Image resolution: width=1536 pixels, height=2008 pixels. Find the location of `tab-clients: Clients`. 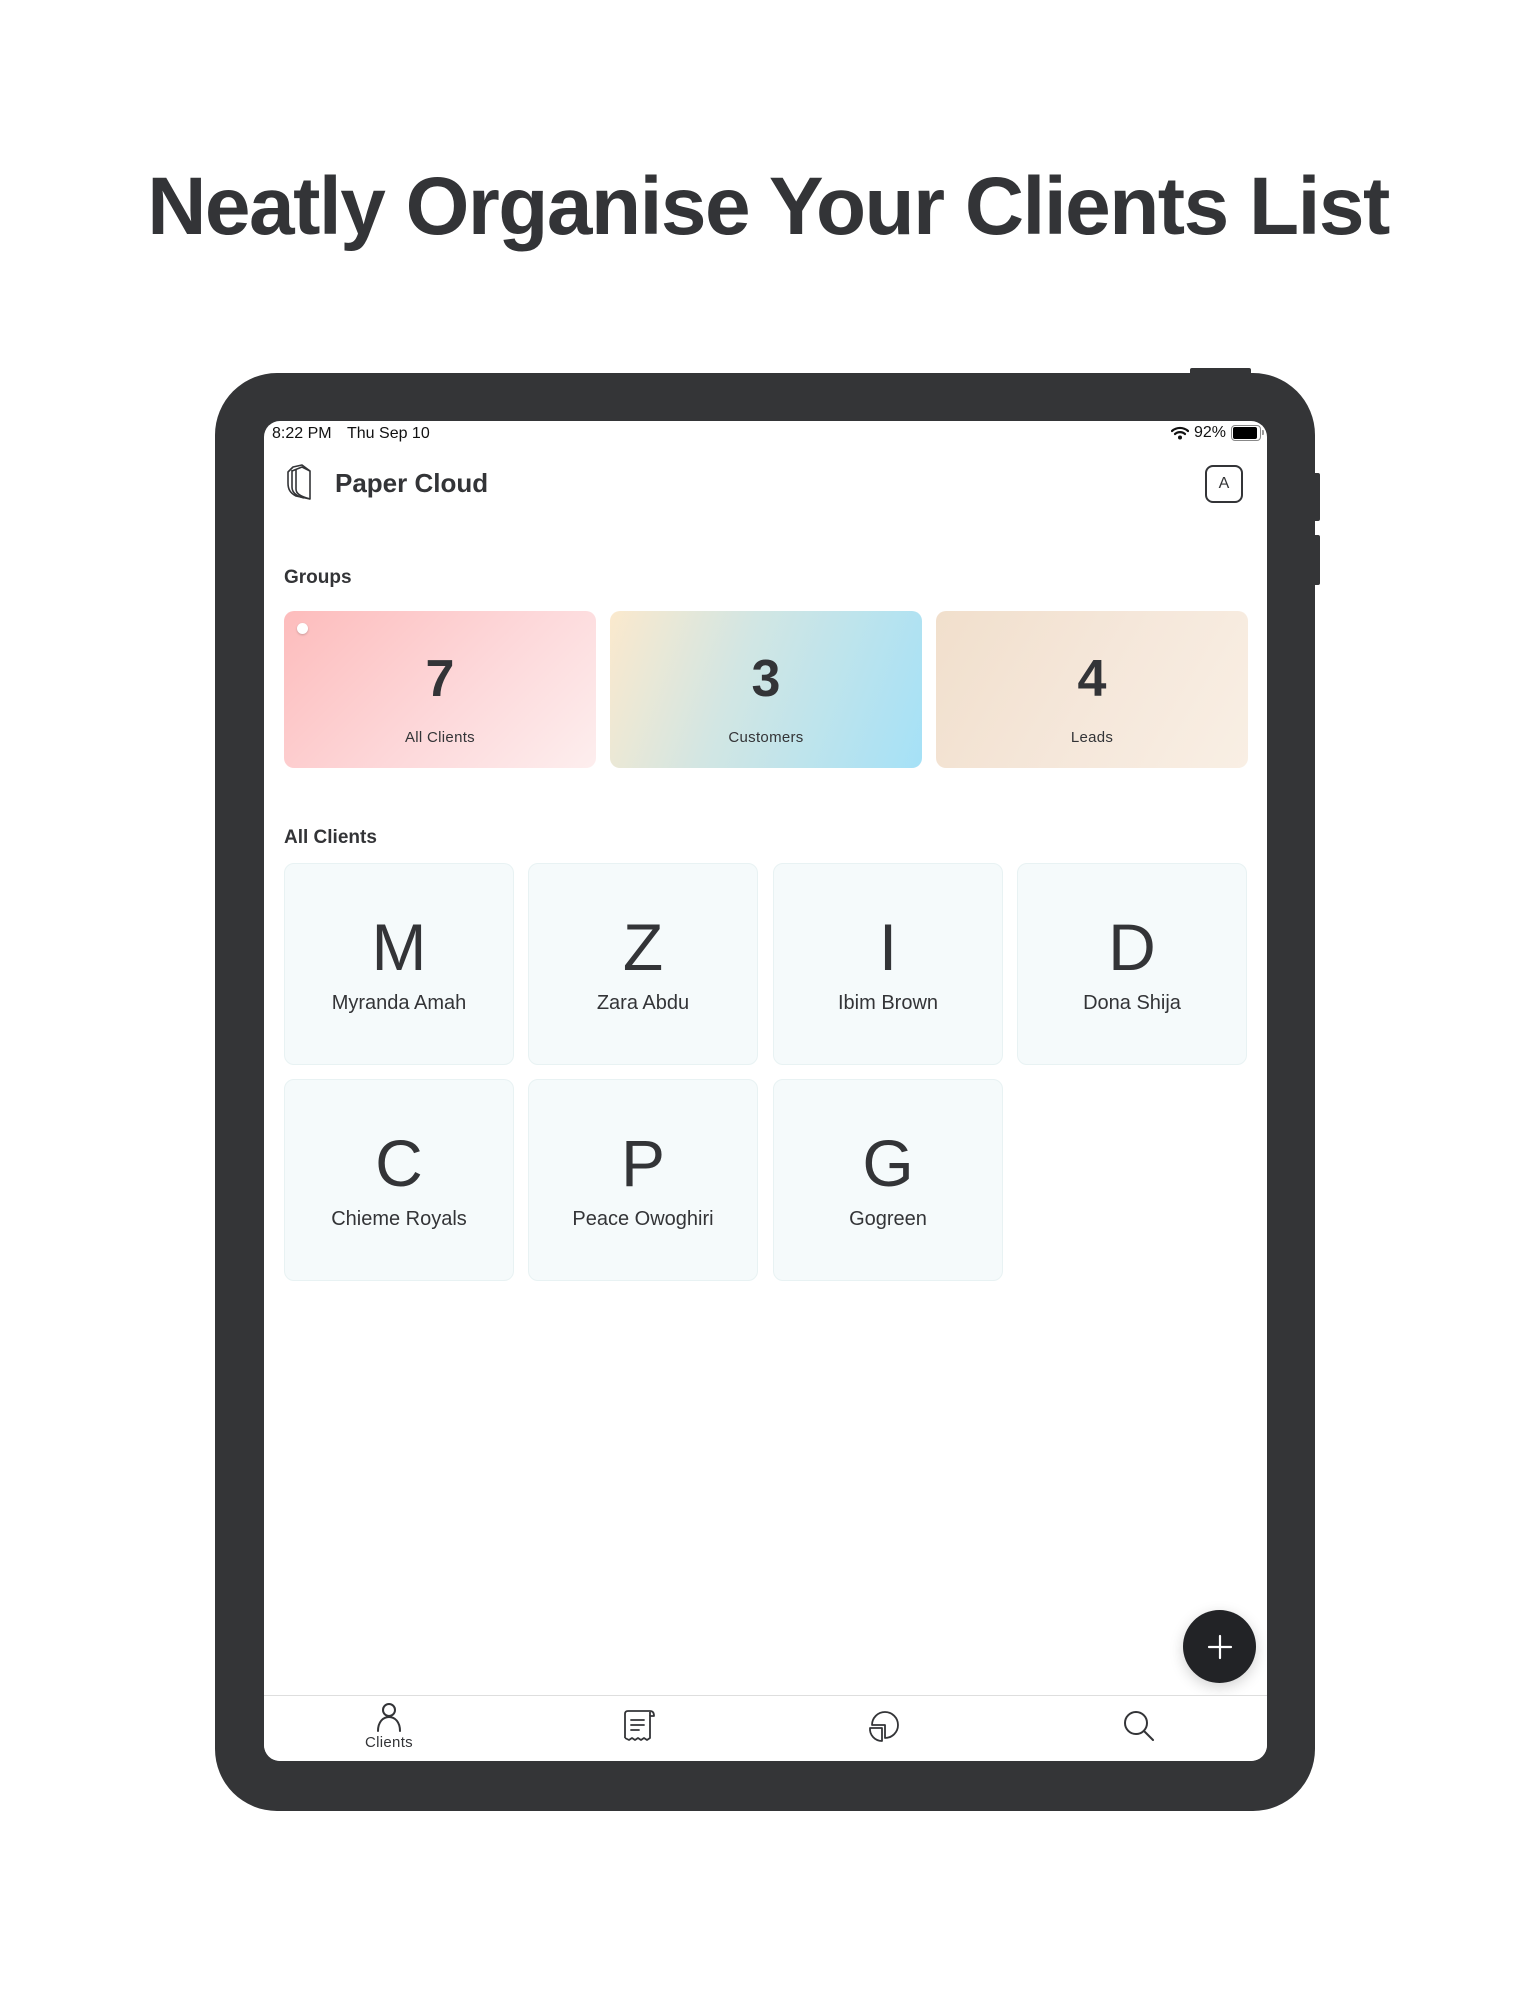

tab-clients: Clients is located at coordinates (389, 1728).